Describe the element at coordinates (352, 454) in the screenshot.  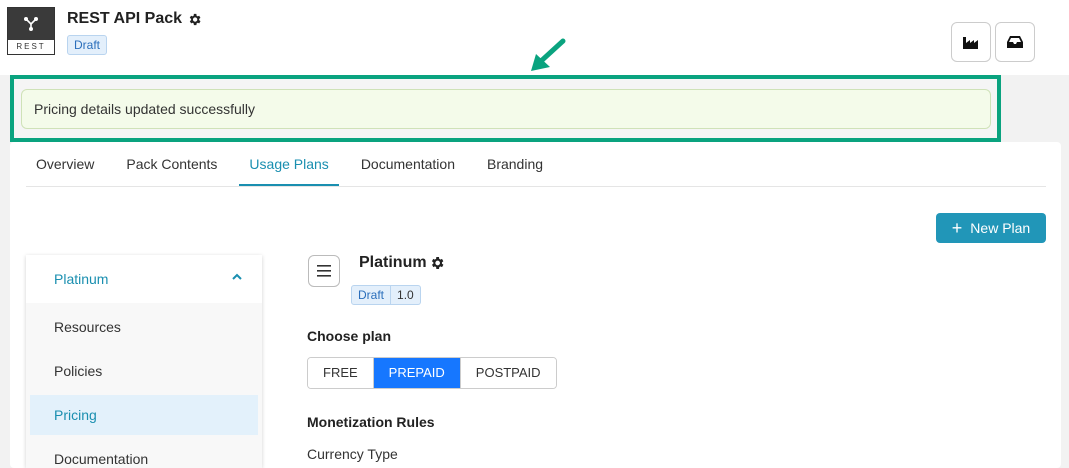
I see `currency-type-label: Currency Type` at that location.